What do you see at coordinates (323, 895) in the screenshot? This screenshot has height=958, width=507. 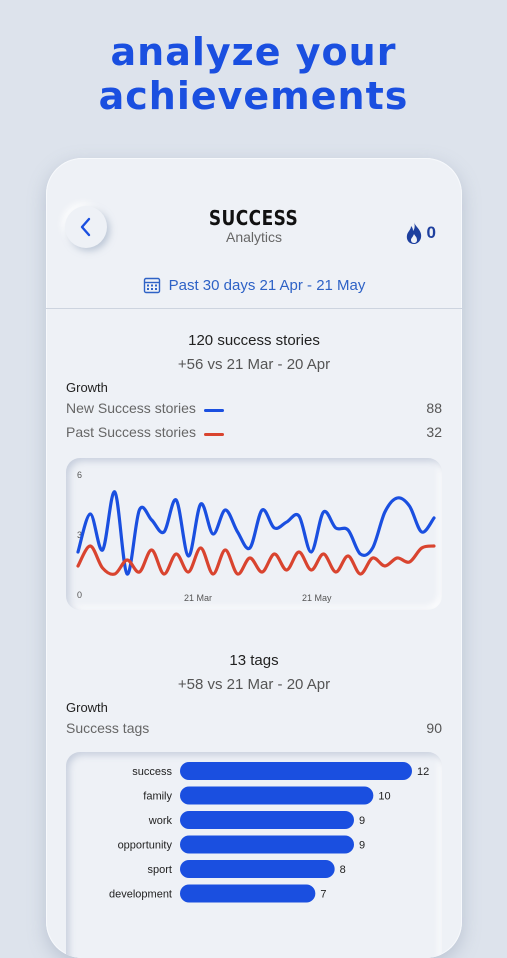 I see `bar-value-label: 7` at bounding box center [323, 895].